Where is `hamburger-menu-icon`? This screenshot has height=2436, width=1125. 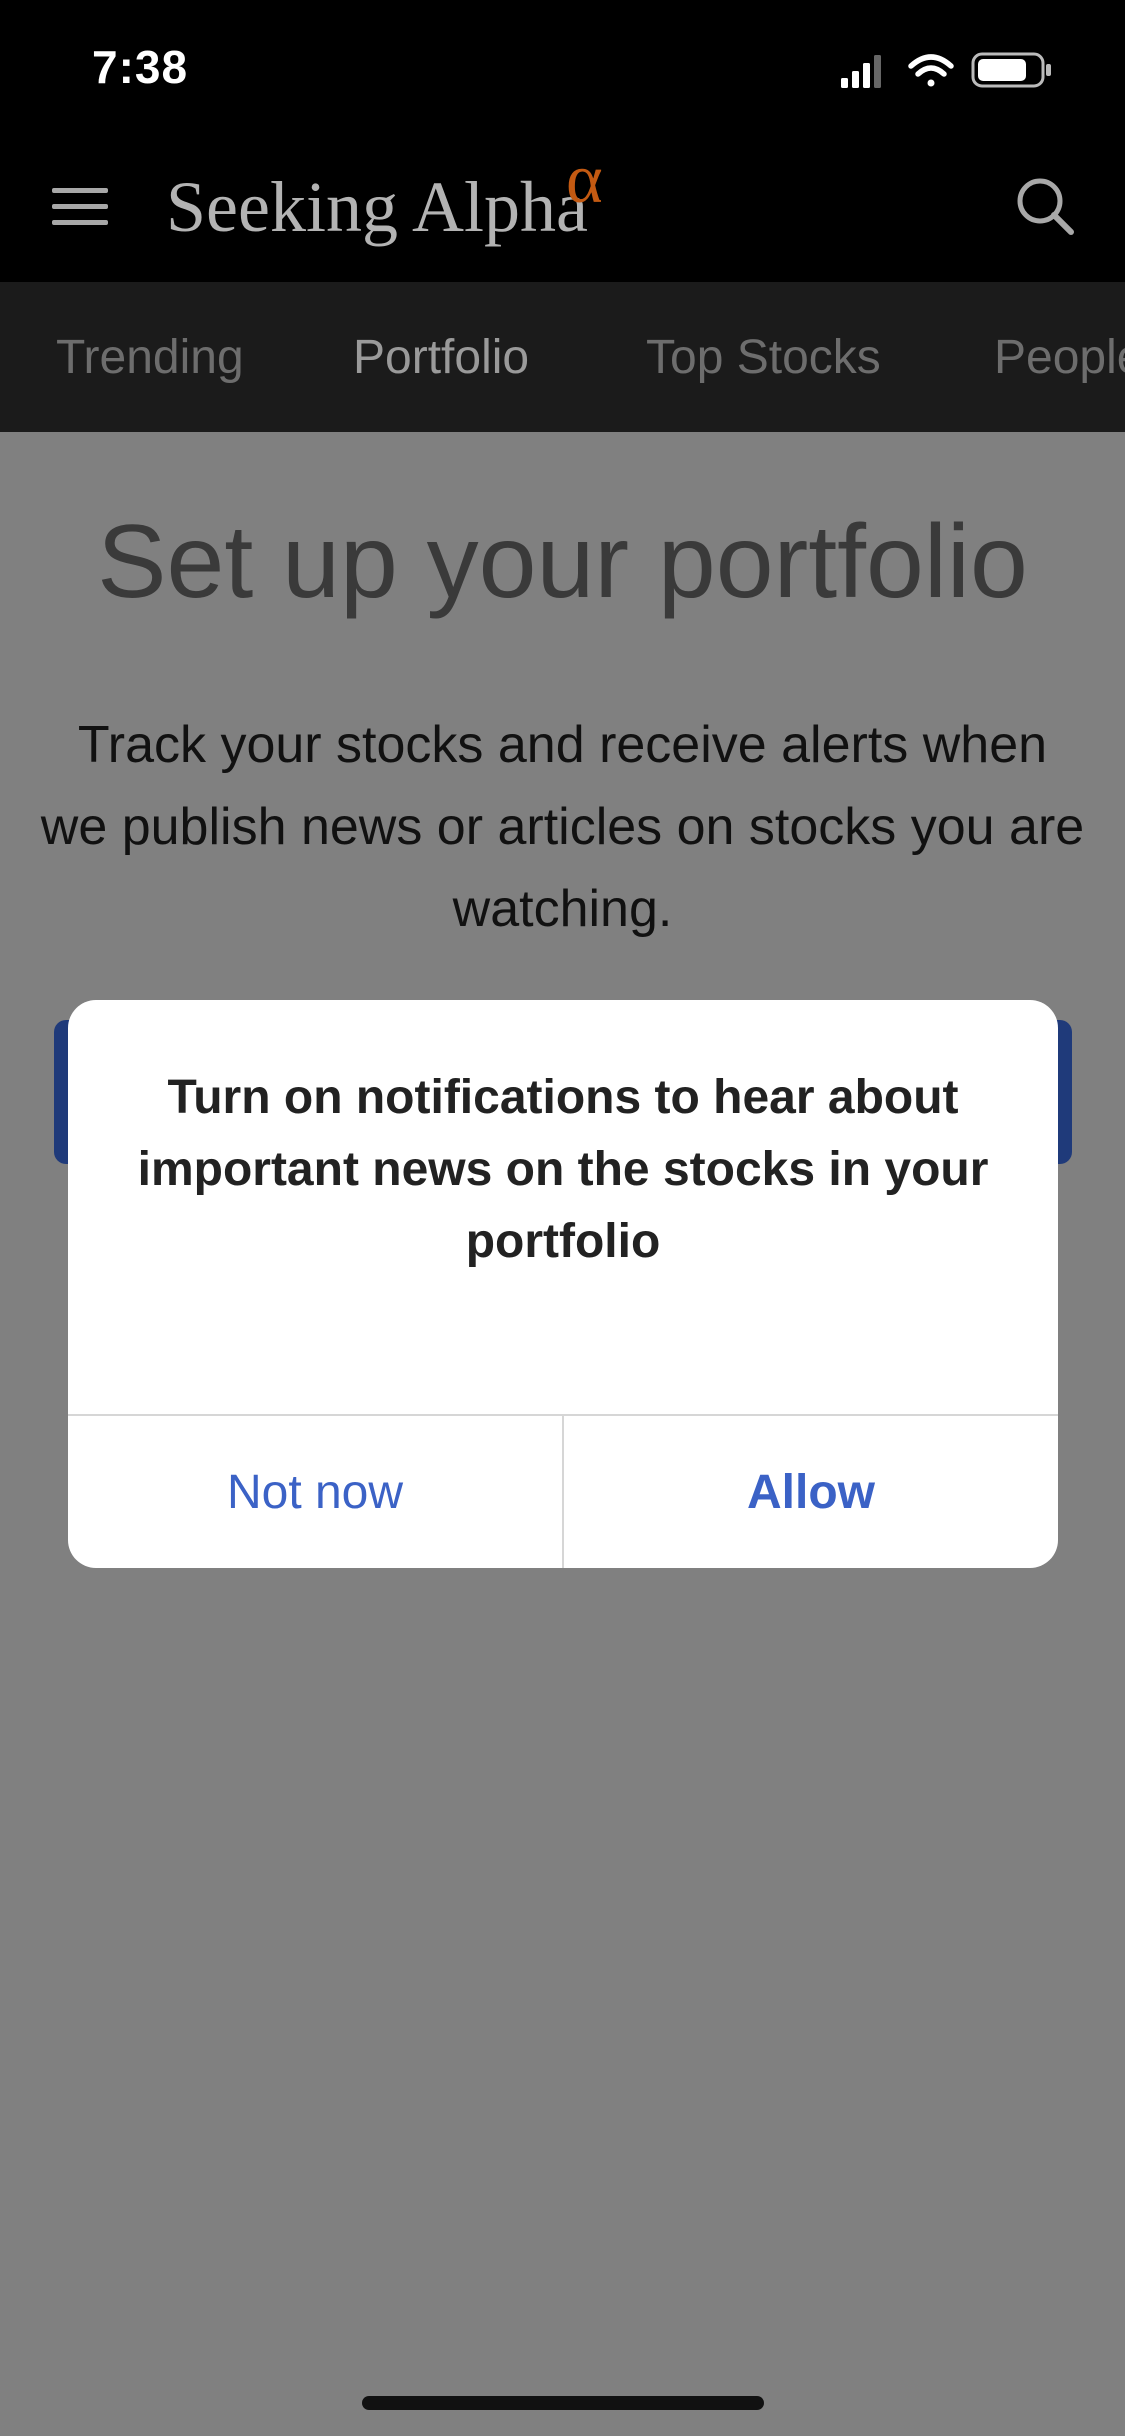 hamburger-menu-icon is located at coordinates (80, 207).